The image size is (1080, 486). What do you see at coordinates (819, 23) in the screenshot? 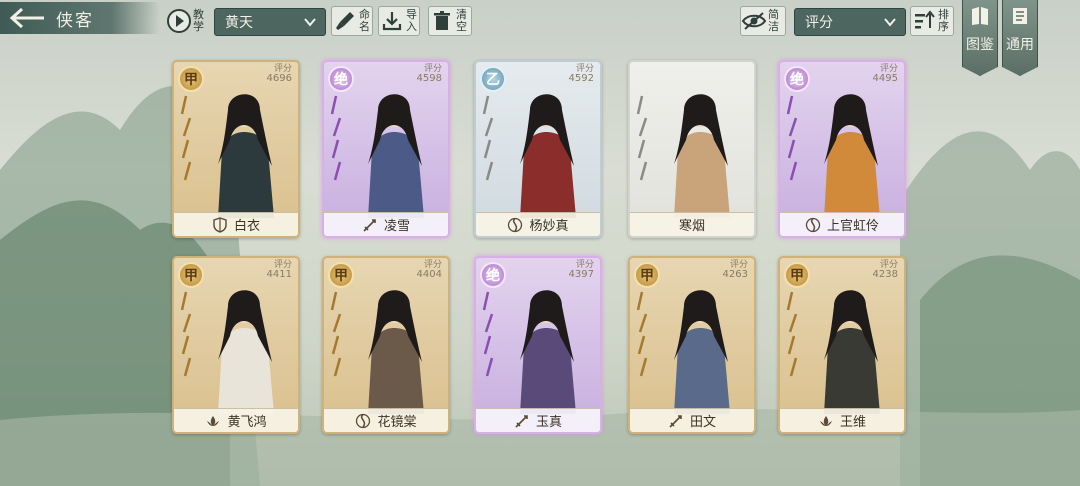
I see `sort-value: 评分` at bounding box center [819, 23].